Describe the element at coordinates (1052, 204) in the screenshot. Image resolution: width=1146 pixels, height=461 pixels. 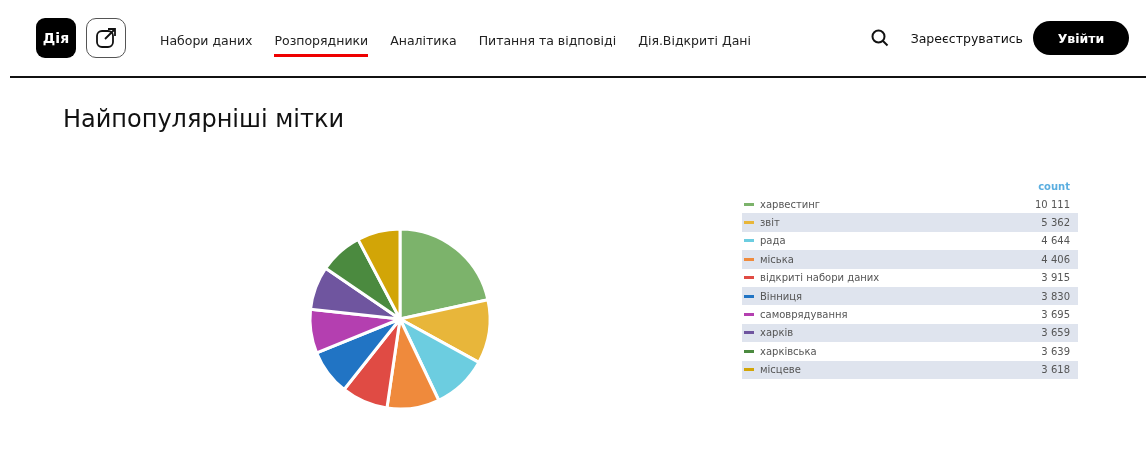
I see `count-value: 10 111` at that location.